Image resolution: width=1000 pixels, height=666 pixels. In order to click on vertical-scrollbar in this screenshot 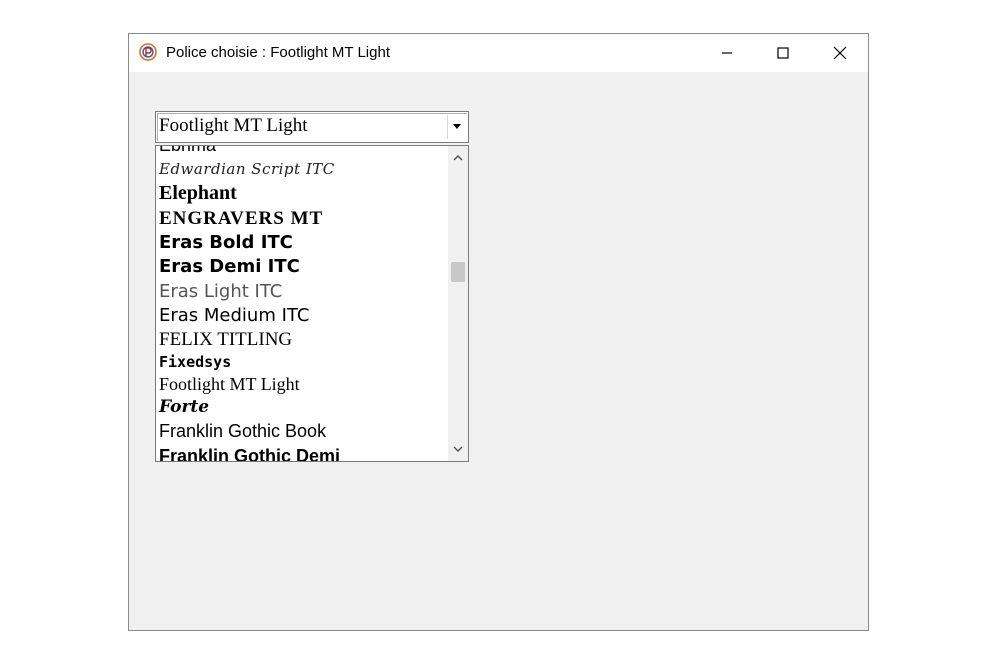, I will do `click(458, 303)`.